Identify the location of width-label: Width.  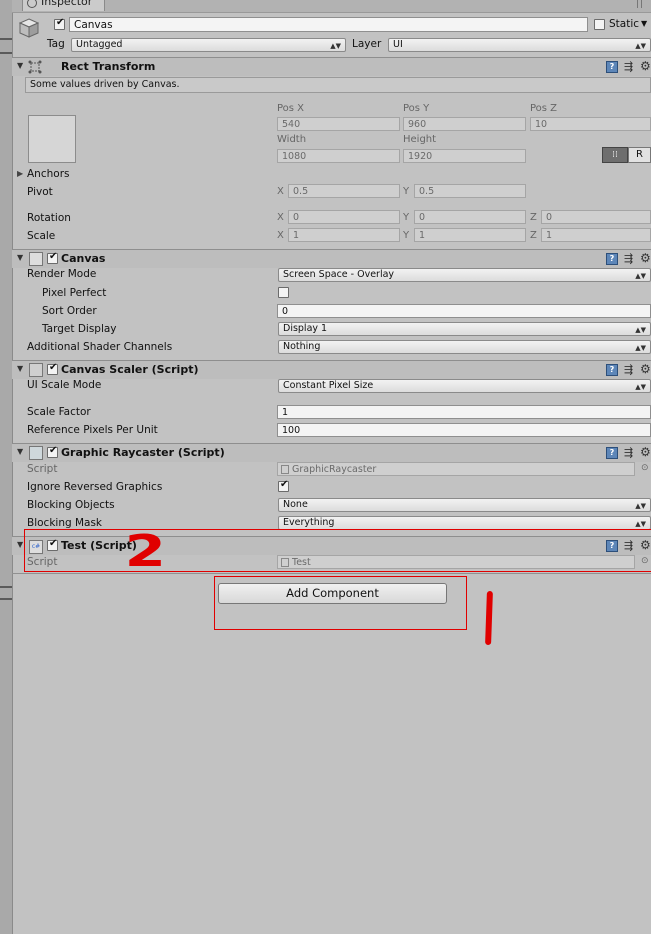
(292, 139).